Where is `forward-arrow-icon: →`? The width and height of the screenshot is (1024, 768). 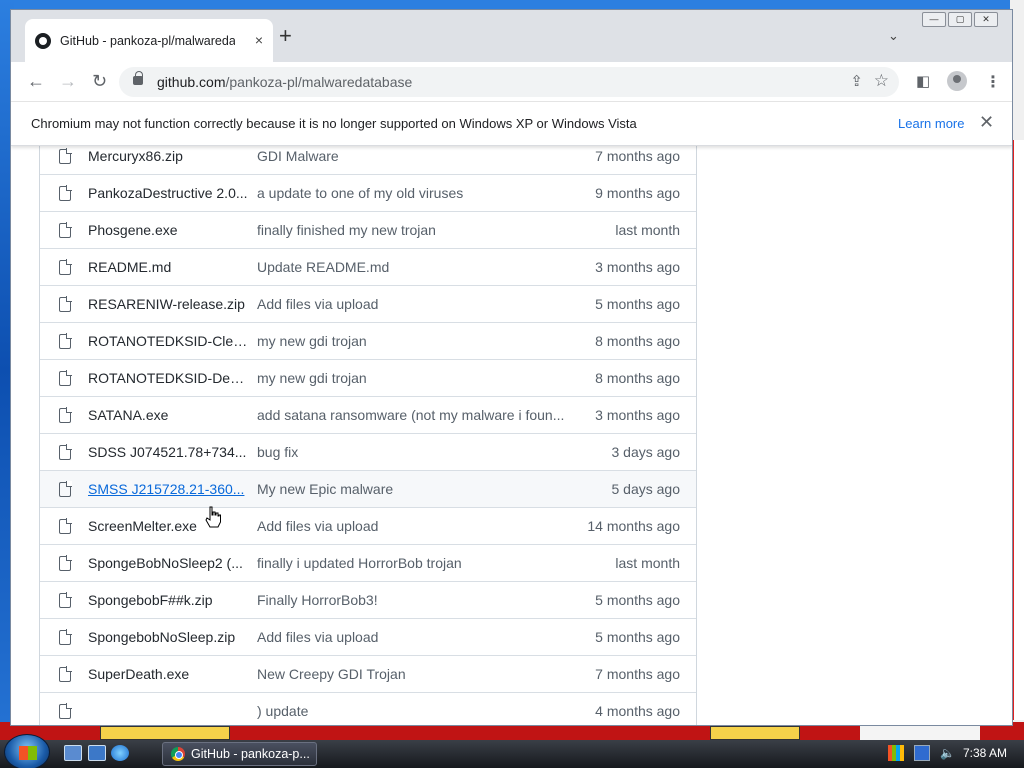
forward-arrow-icon: → is located at coordinates (68, 81).